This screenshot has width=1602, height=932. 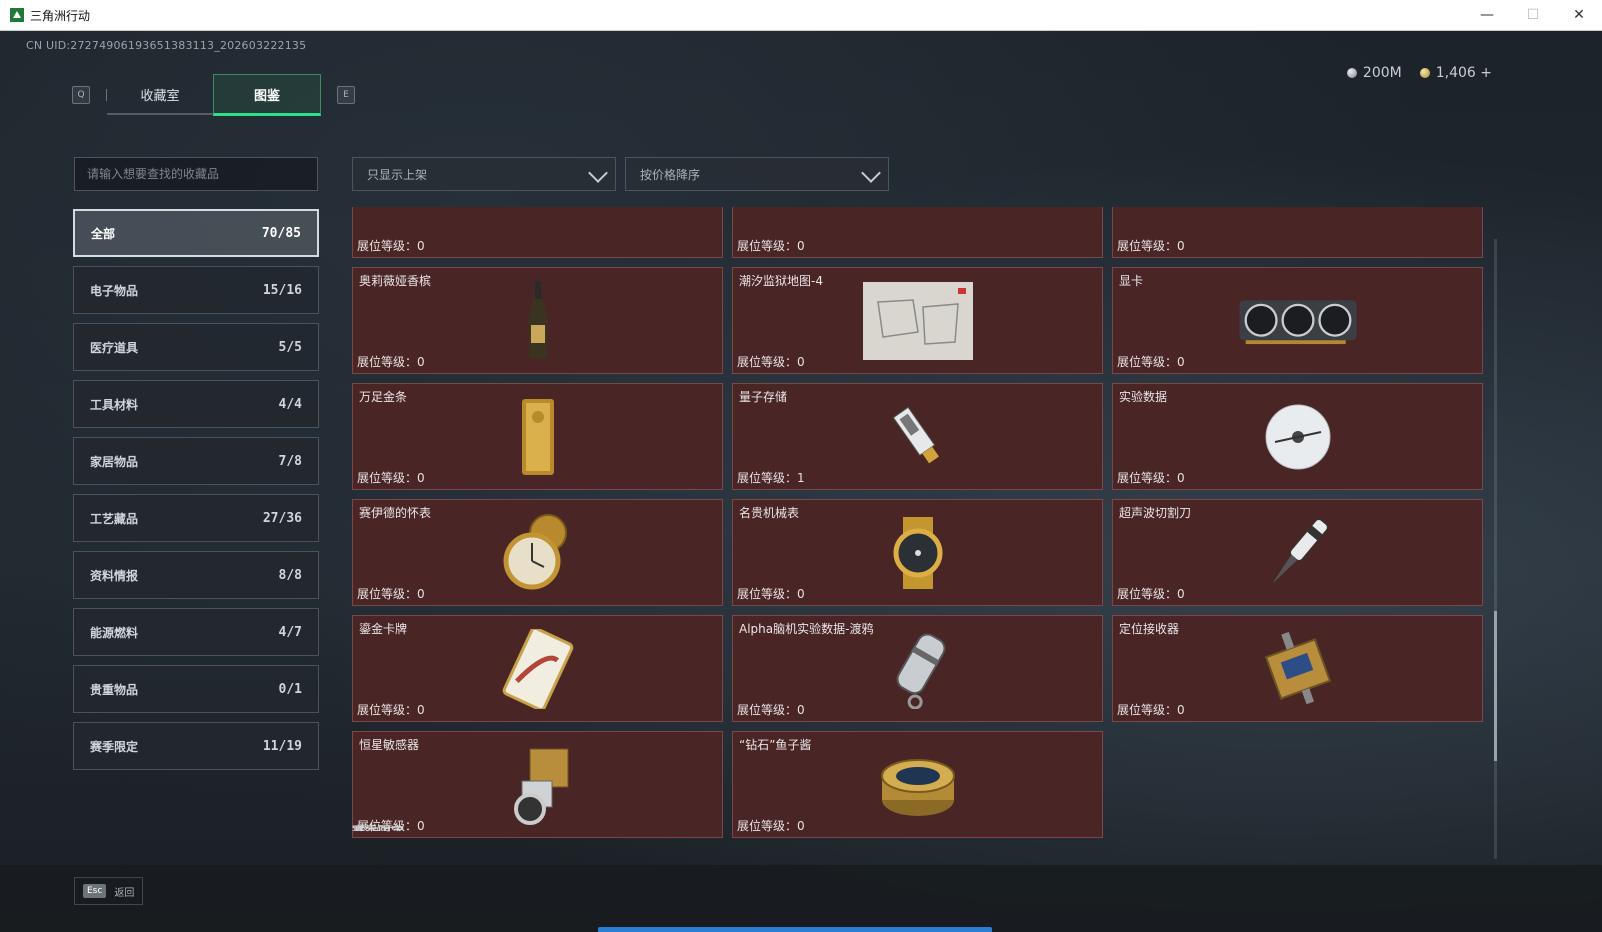 I want to click on collectible-card: 鎏金卡牌展位等级：0, so click(x=537, y=668).